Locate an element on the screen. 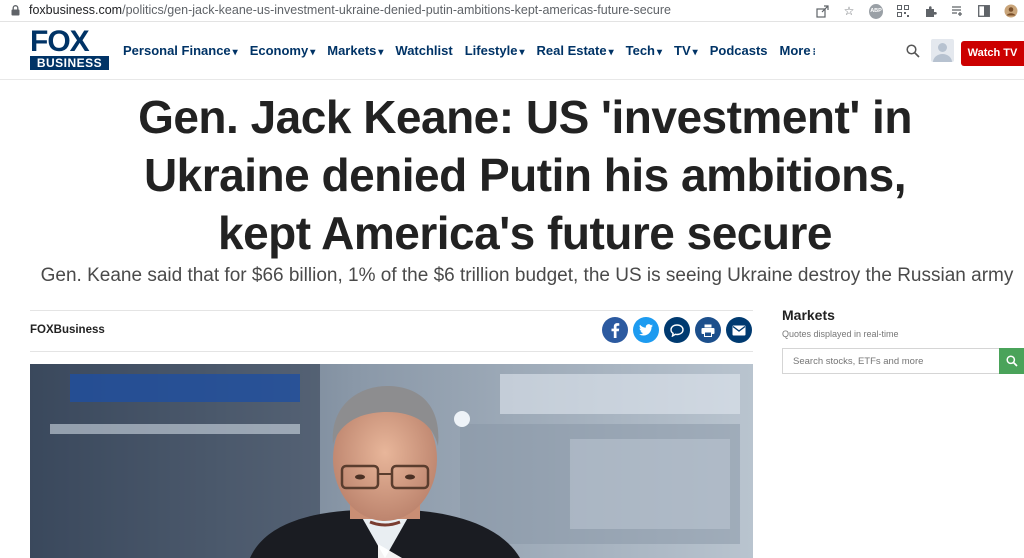  markets-title: Markets is located at coordinates (808, 315).